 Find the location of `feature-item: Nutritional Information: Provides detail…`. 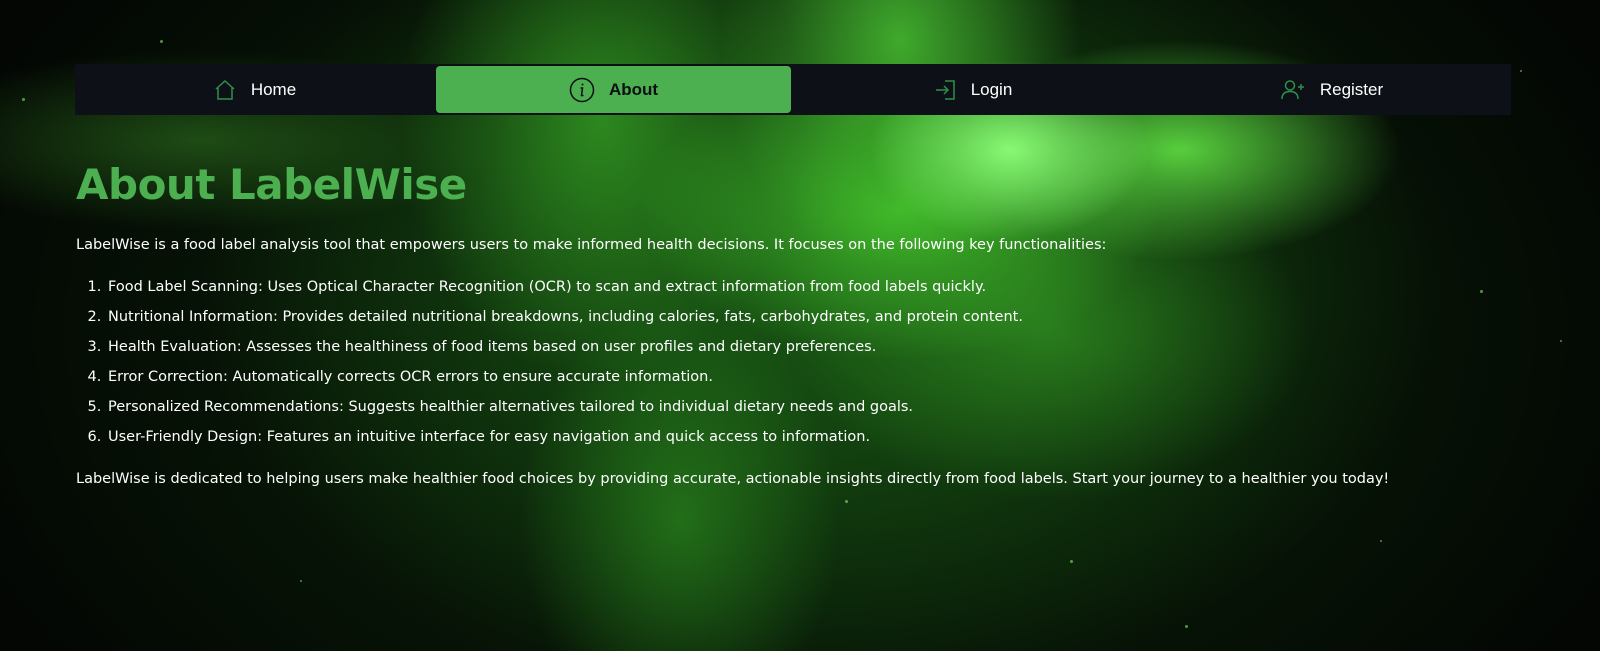

feature-item: Nutritional Information: Provides detail… is located at coordinates (821, 317).